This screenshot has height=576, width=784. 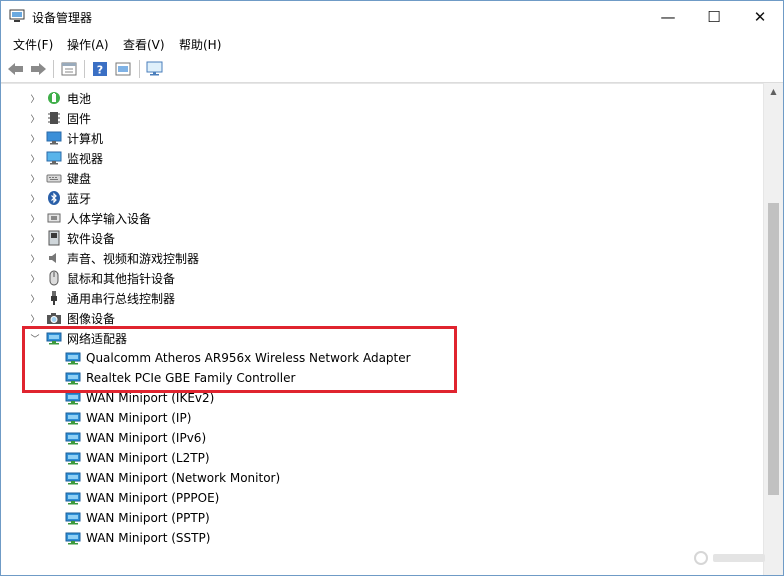 I want to click on firmware-icon, so click(x=54, y=118).